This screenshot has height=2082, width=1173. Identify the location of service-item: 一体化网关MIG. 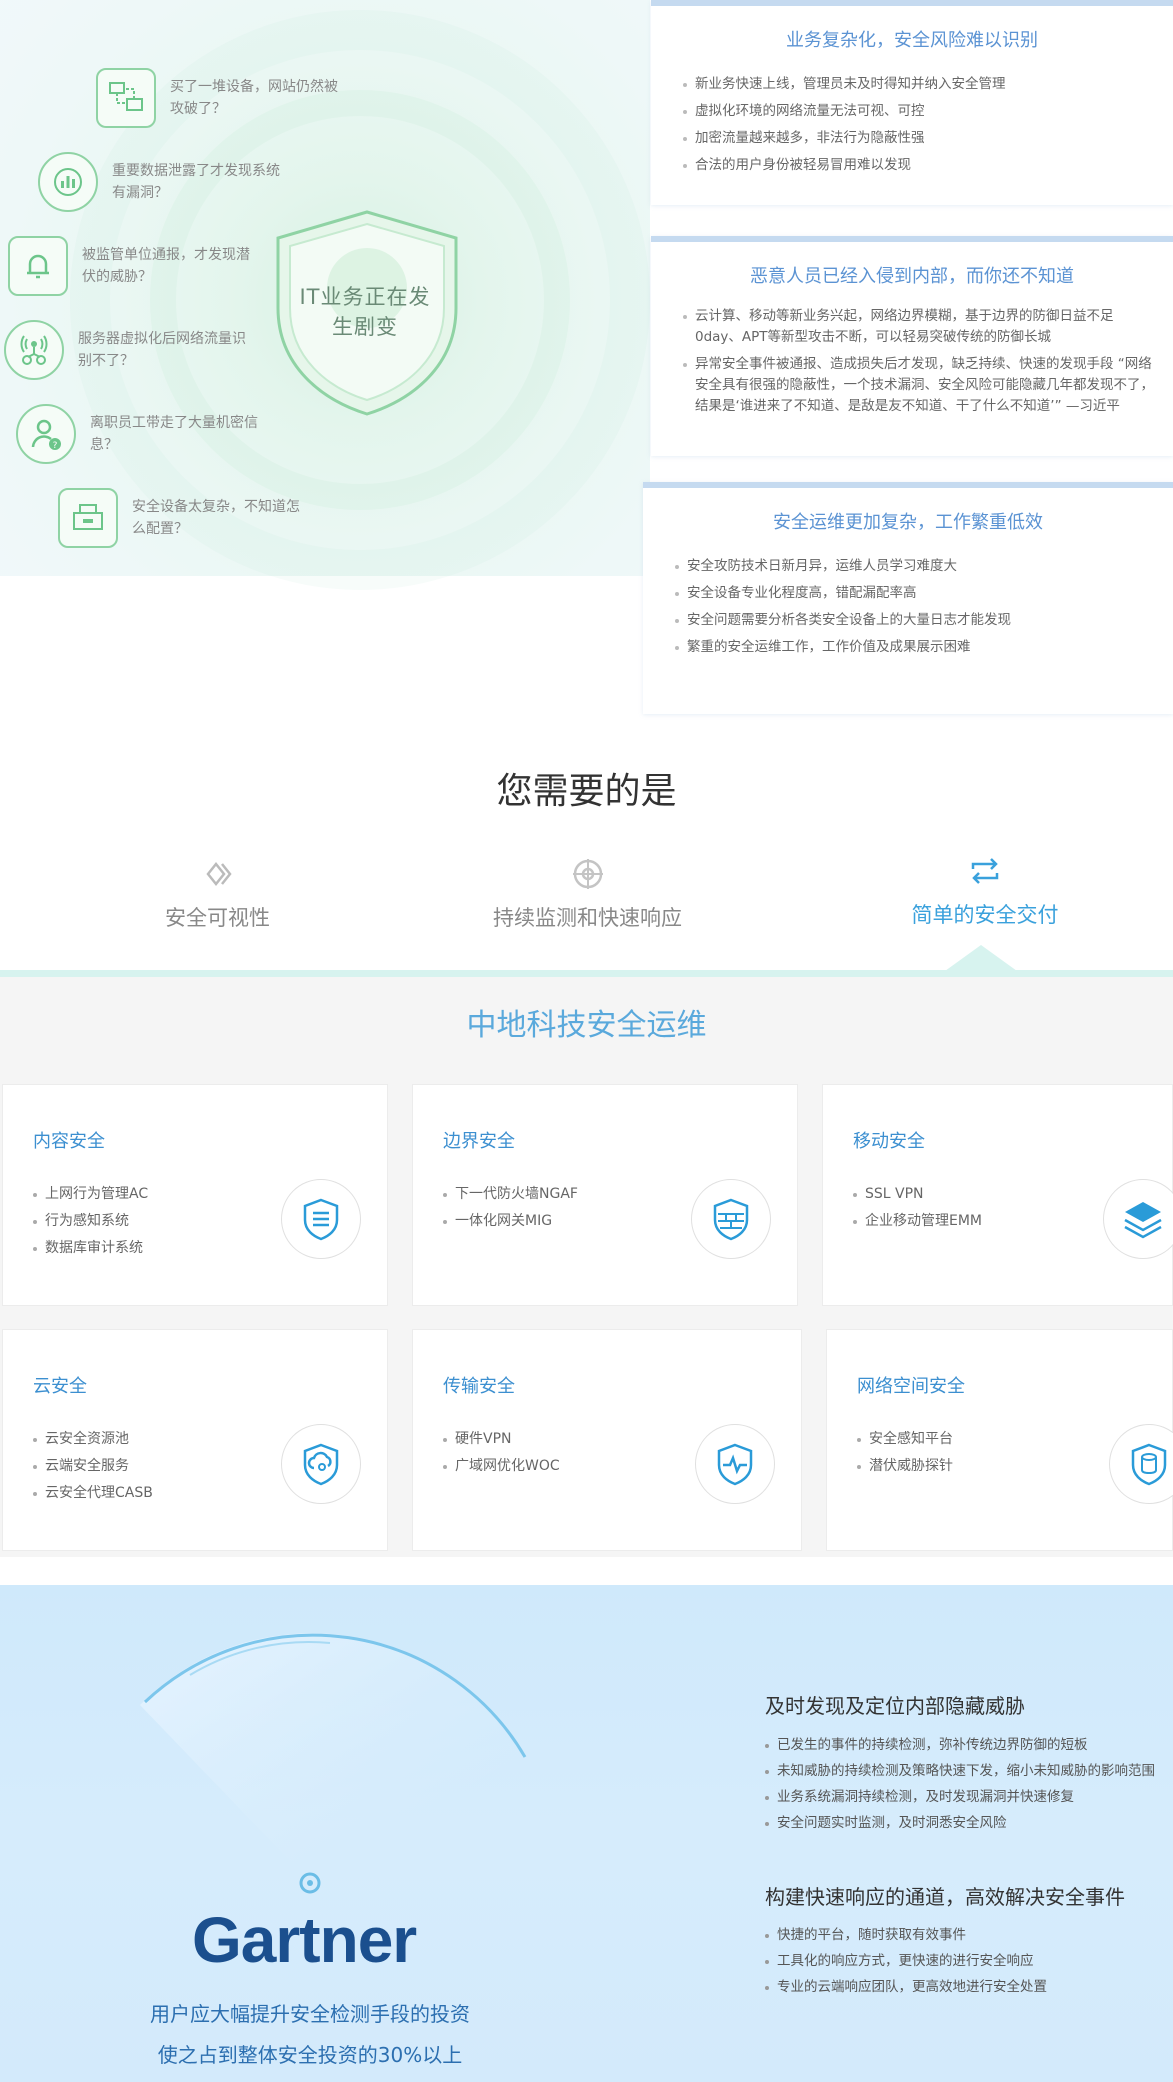
(510, 1221).